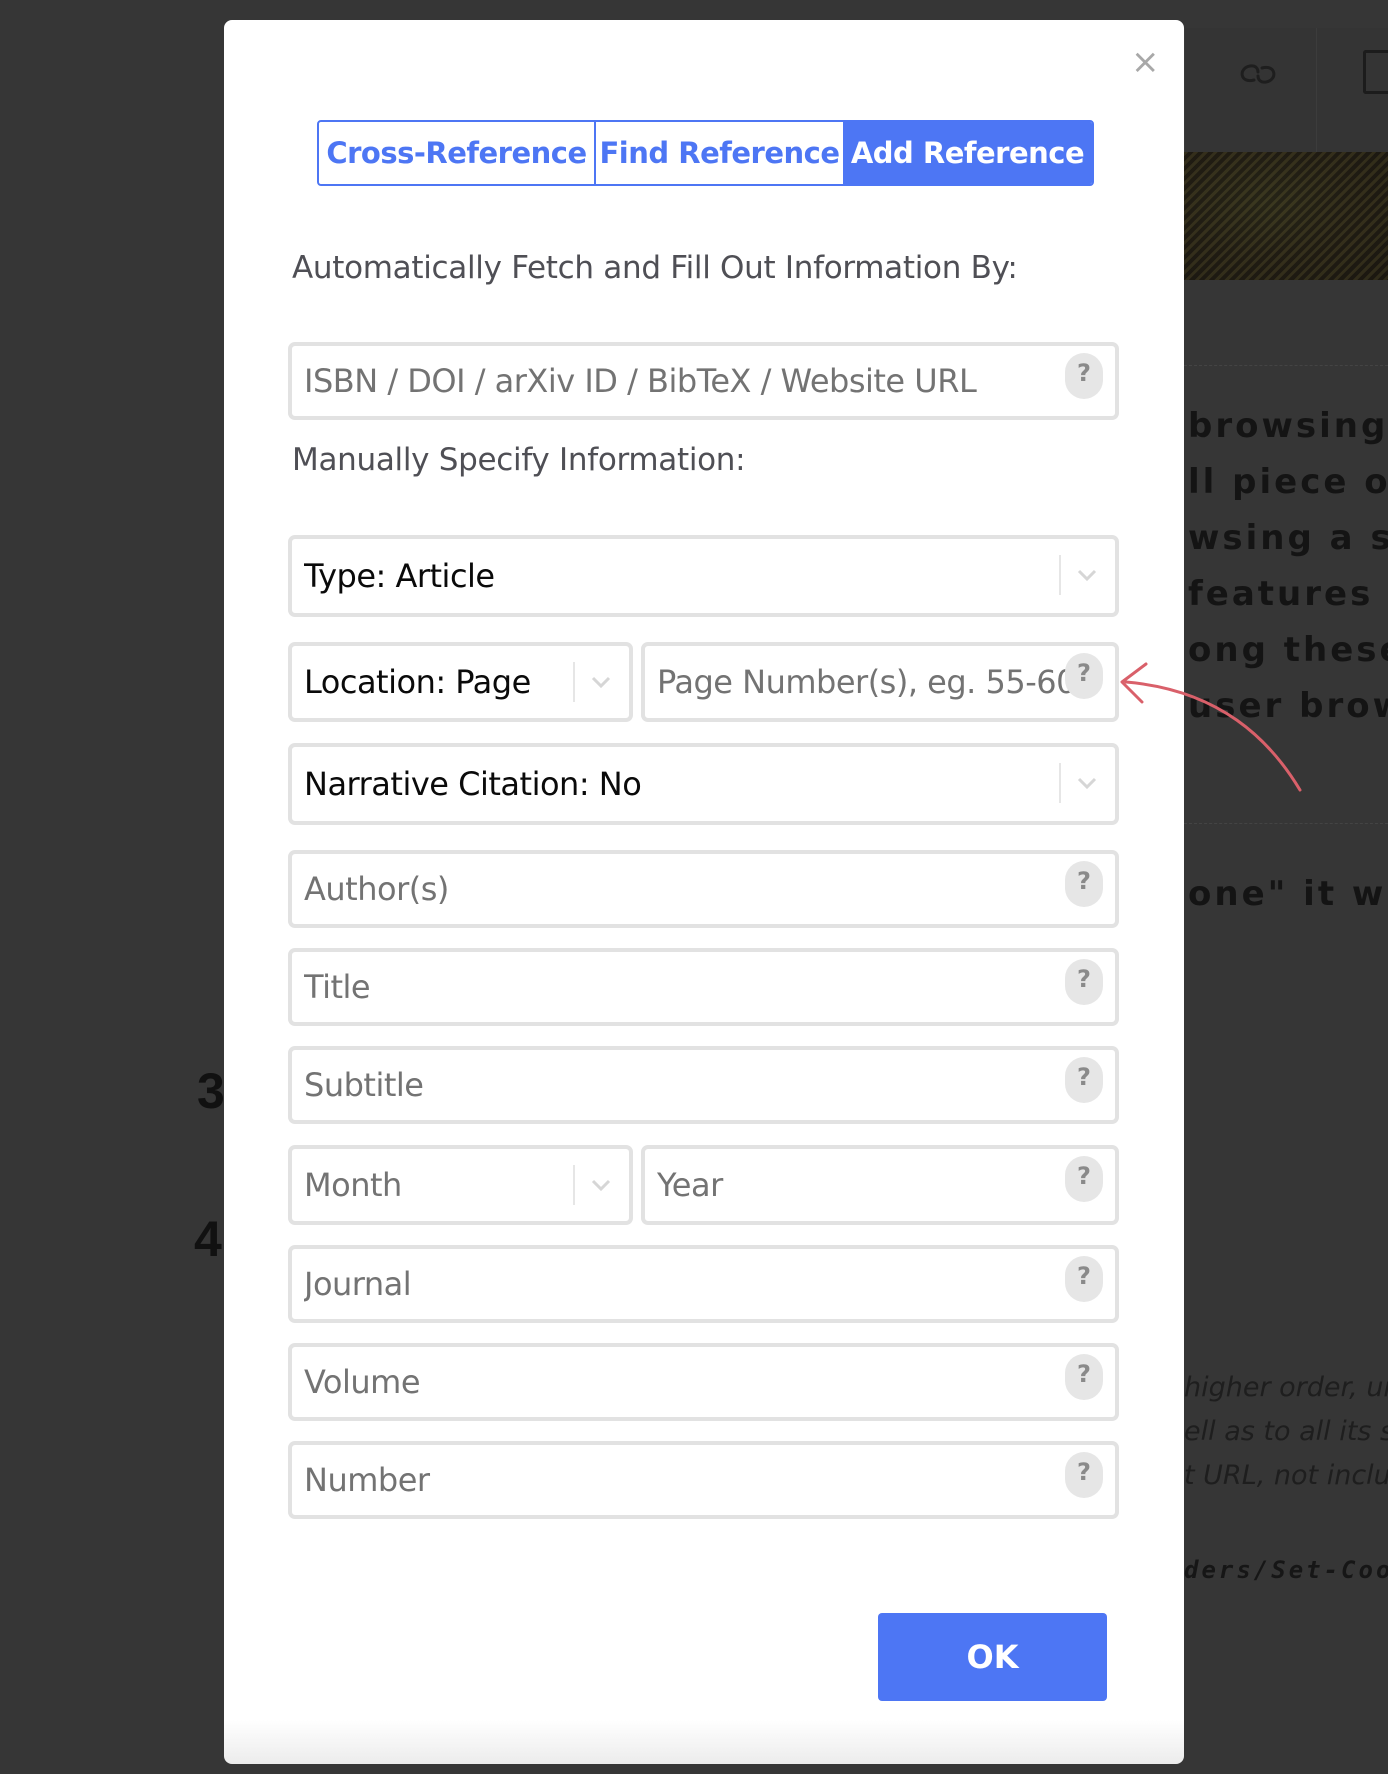 This screenshot has width=1388, height=1774. Describe the element at coordinates (719, 153) in the screenshot. I see `tab-find-reference: Find Reference` at that location.